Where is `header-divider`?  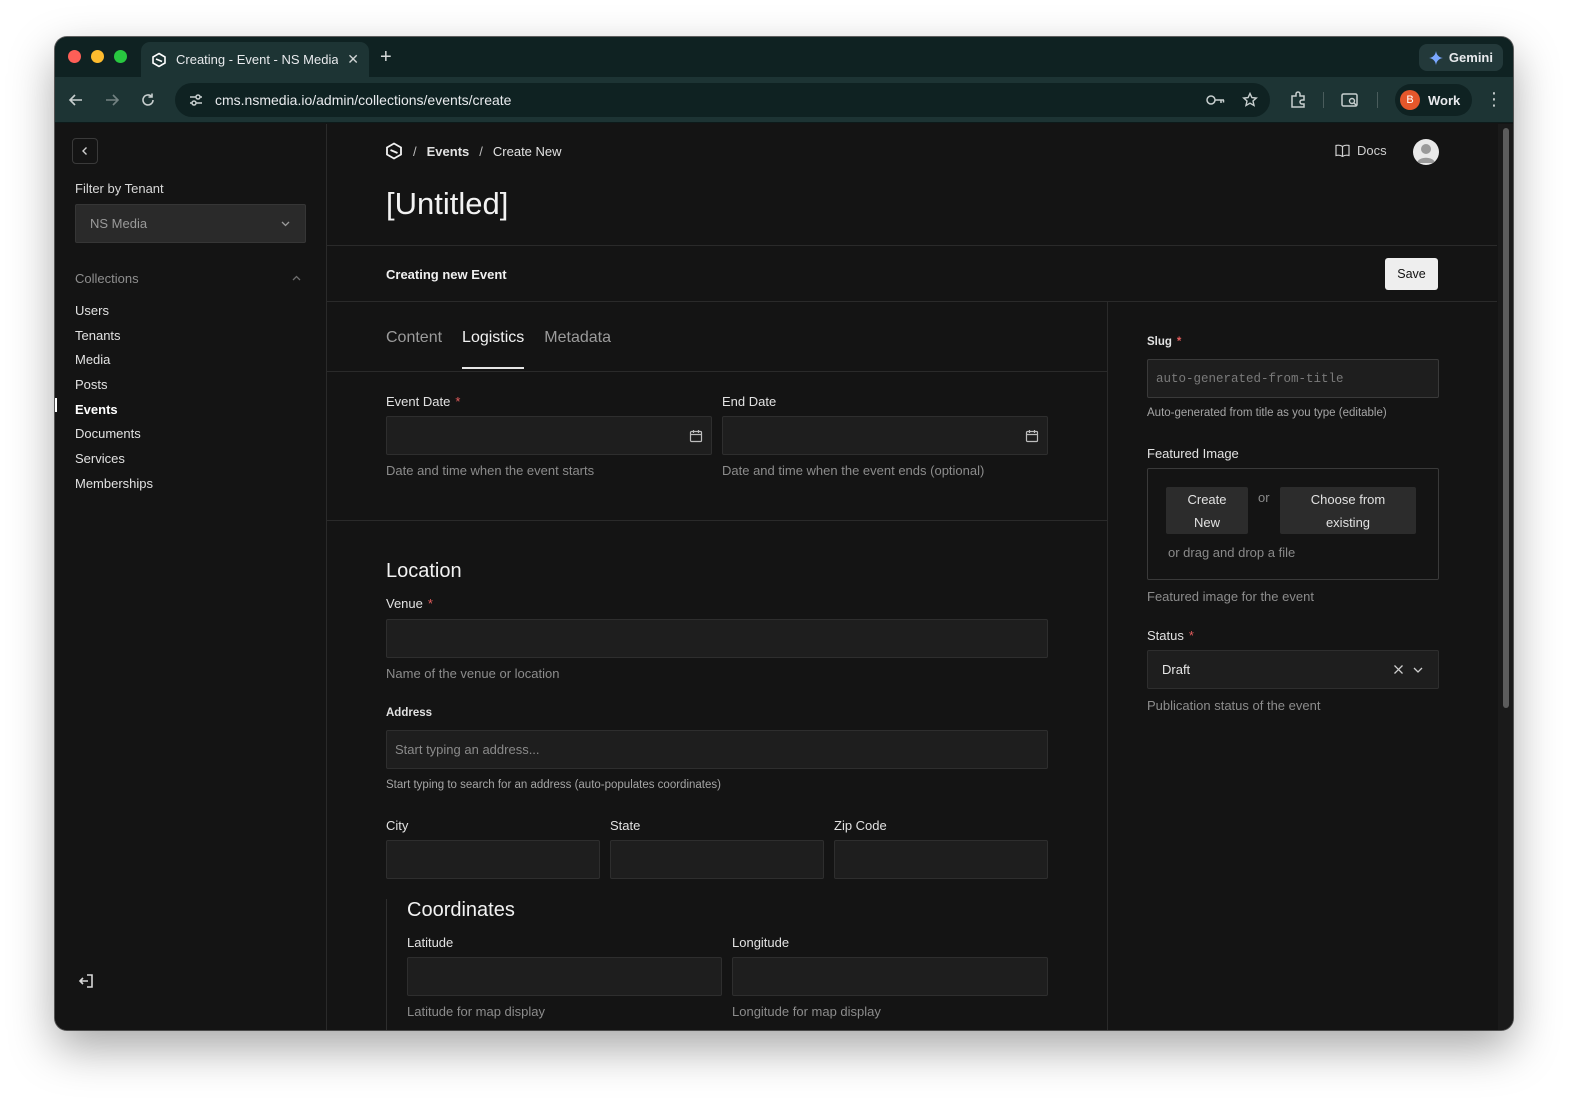
header-divider is located at coordinates (912, 245).